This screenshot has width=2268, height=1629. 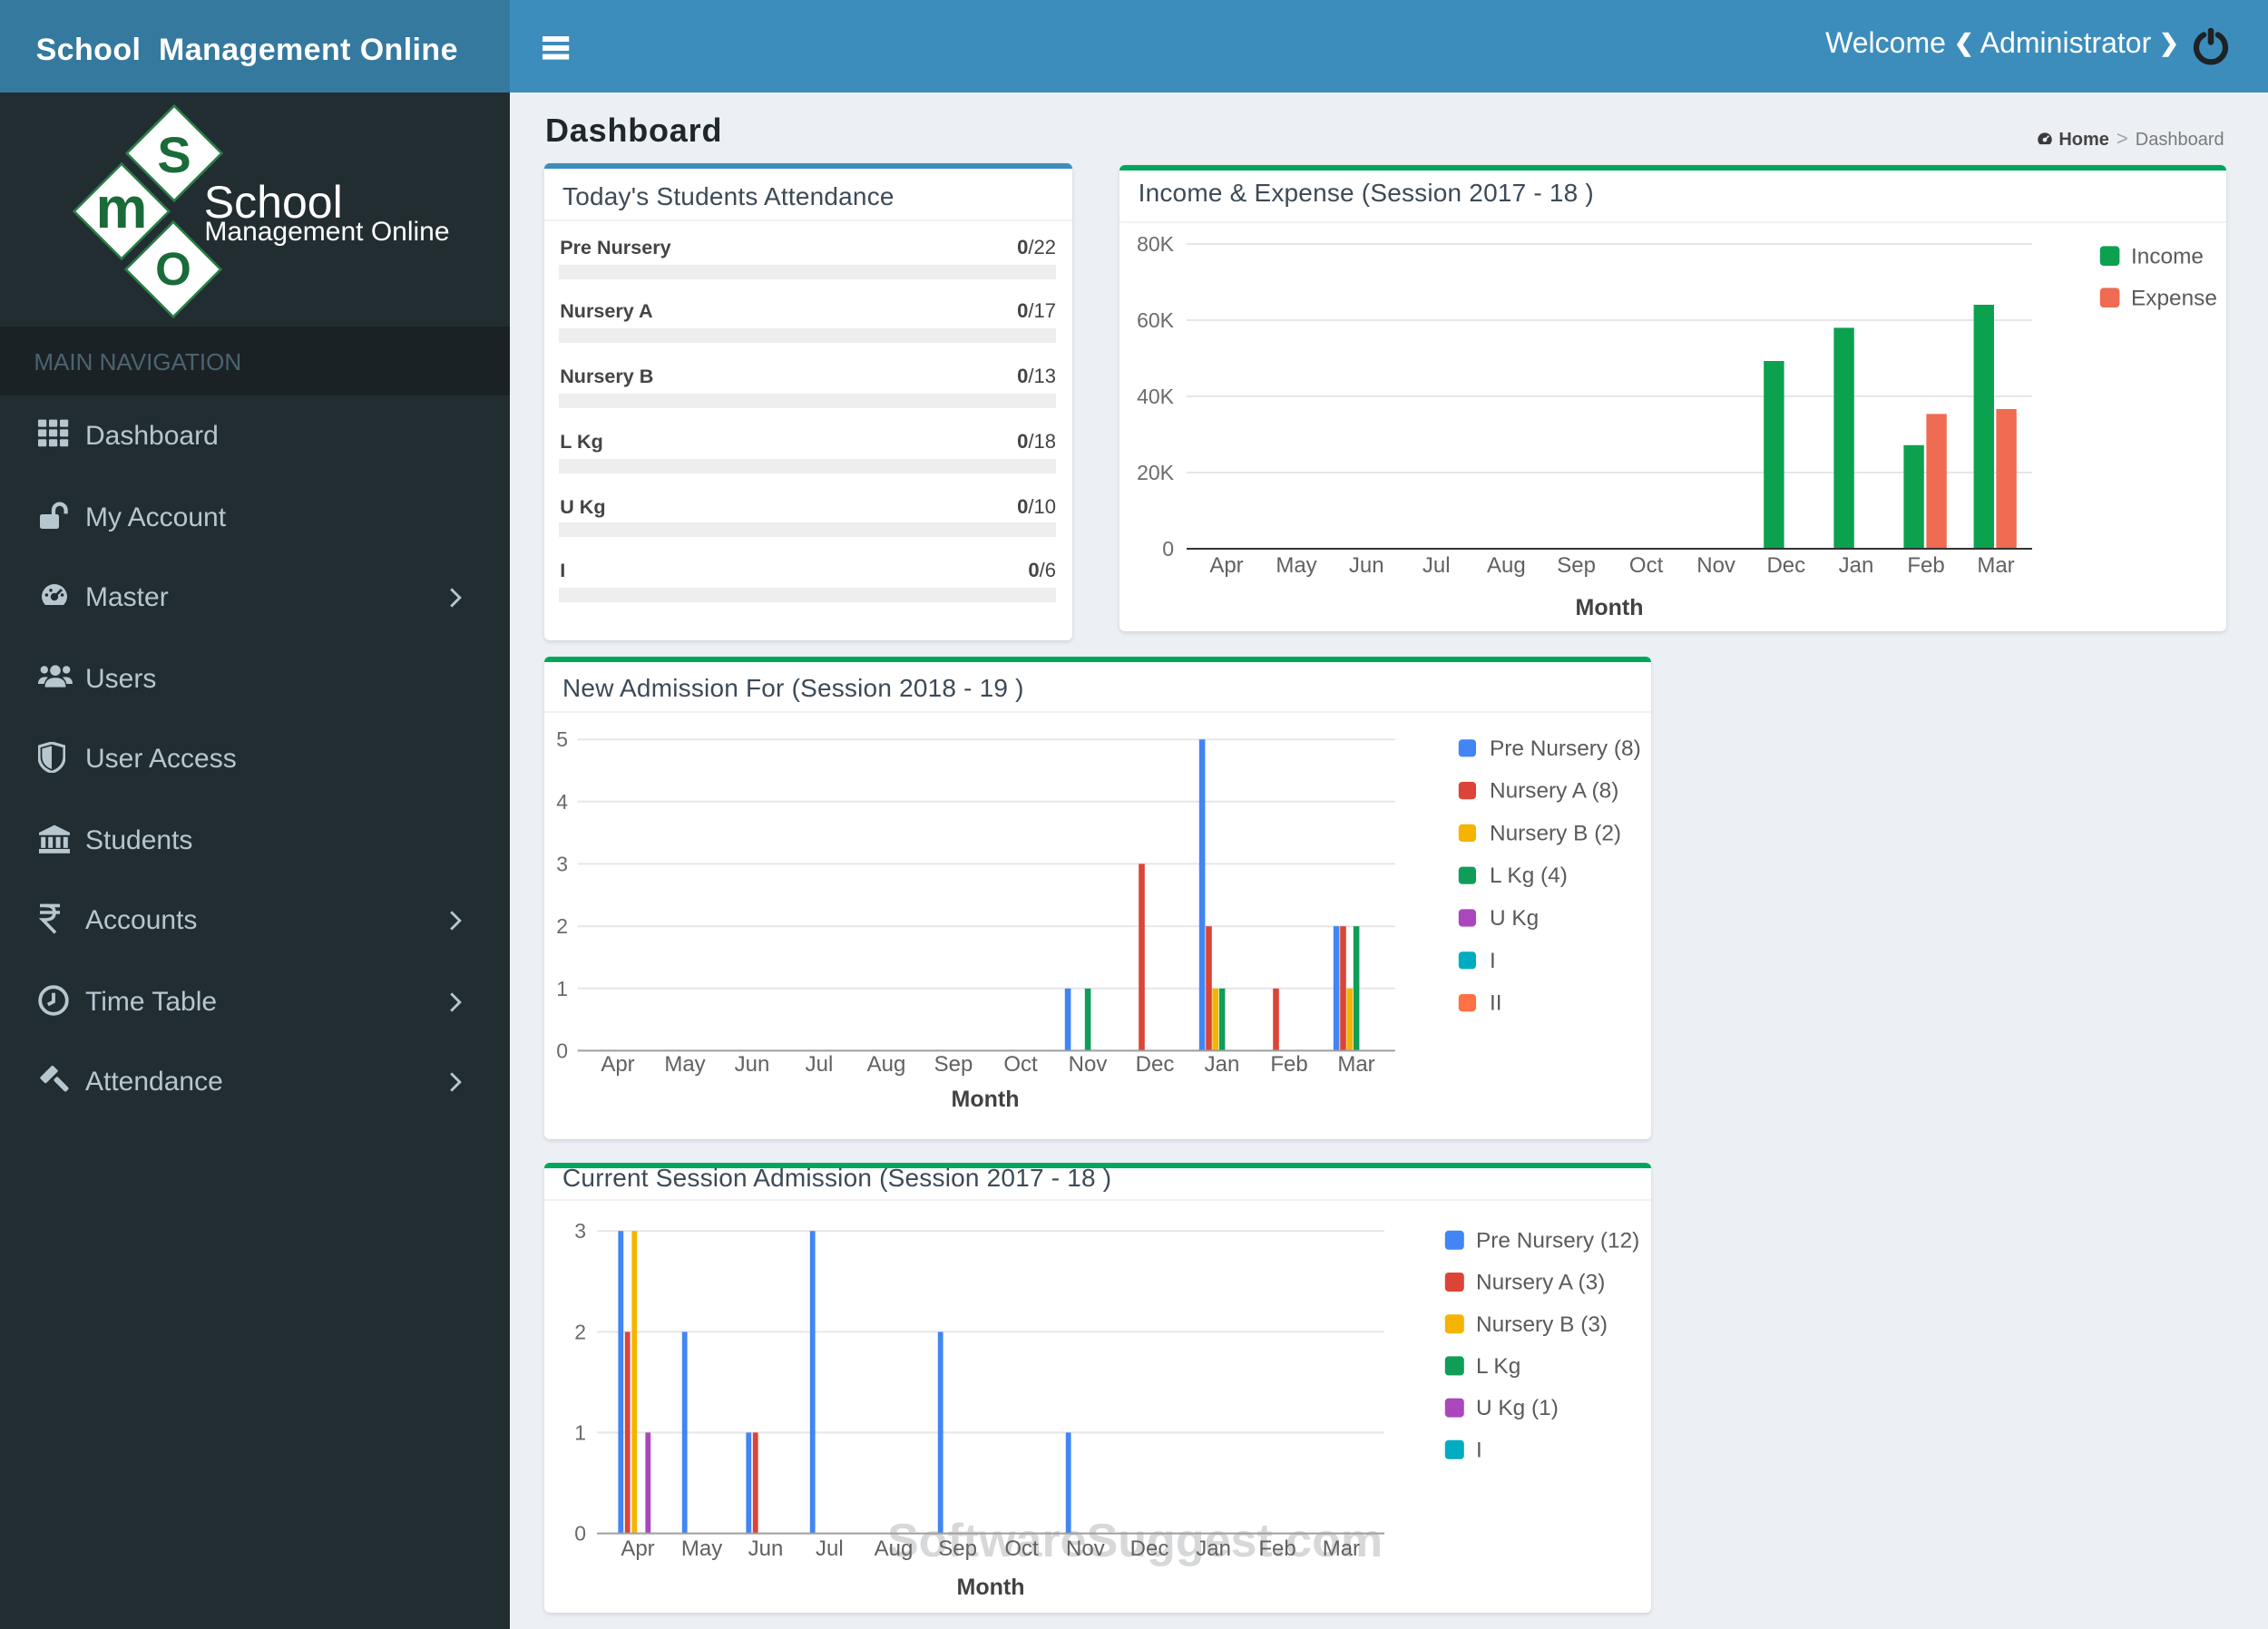 What do you see at coordinates (173, 269) in the screenshot?
I see `svg-text: O` at bounding box center [173, 269].